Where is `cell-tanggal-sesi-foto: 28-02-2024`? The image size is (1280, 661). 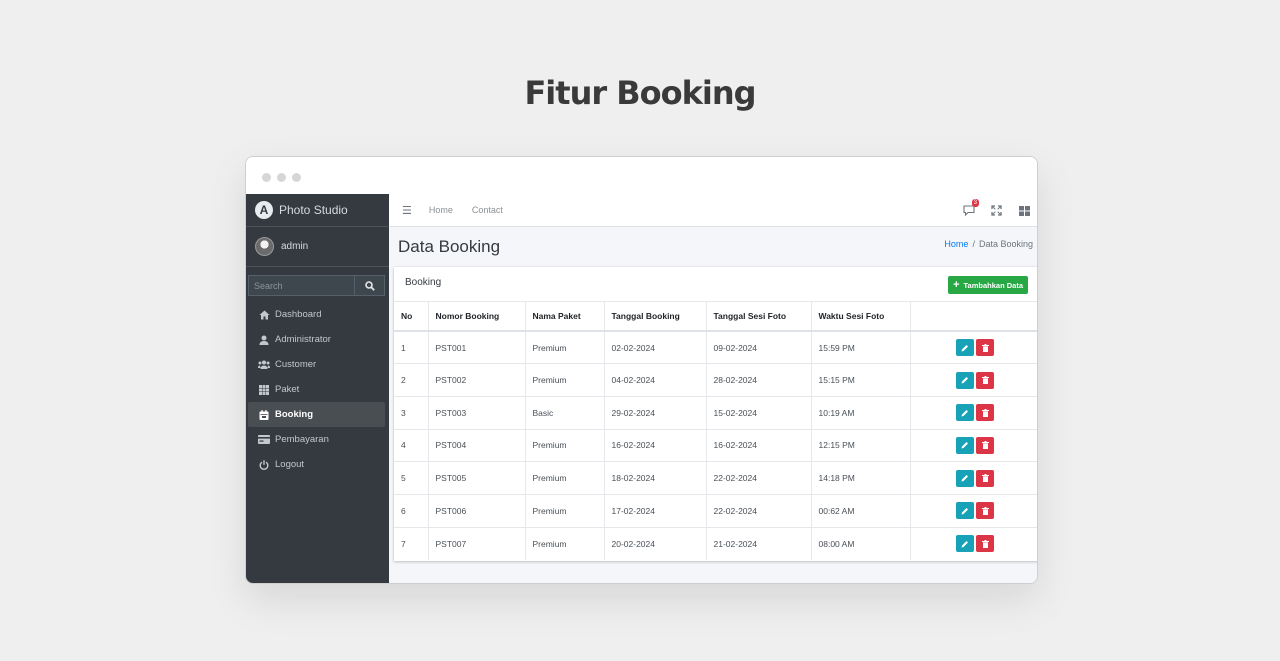 cell-tanggal-sesi-foto: 28-02-2024 is located at coordinates (759, 380).